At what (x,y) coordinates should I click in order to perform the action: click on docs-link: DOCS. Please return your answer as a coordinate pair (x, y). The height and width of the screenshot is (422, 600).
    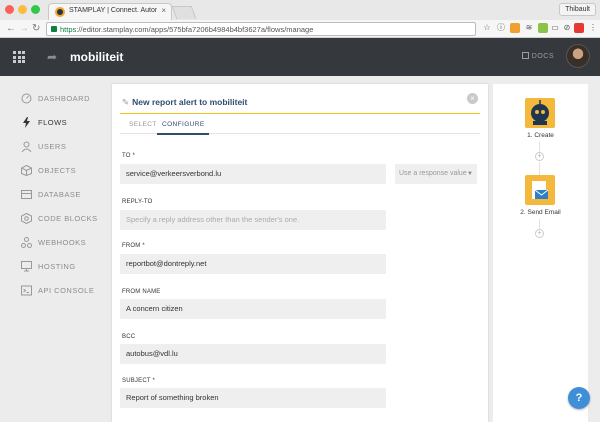
    Looking at the image, I should click on (537, 56).